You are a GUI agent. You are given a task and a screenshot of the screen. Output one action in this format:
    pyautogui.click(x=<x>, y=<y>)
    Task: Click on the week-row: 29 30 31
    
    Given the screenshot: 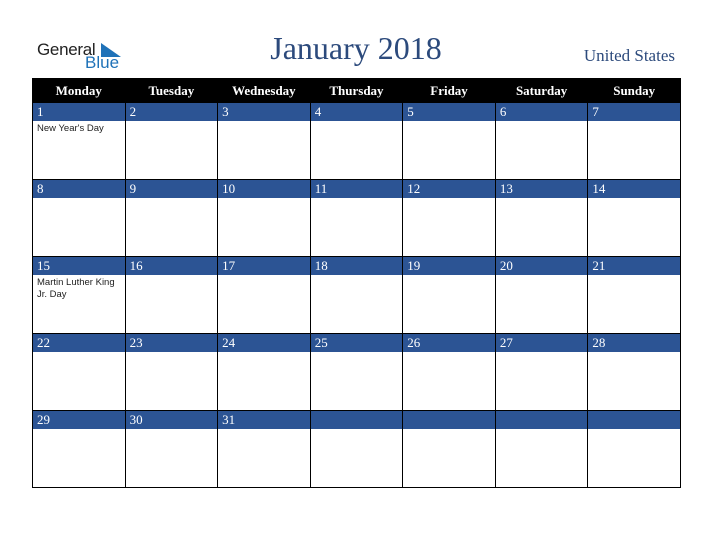 What is the action you would take?
    pyautogui.click(x=356, y=449)
    